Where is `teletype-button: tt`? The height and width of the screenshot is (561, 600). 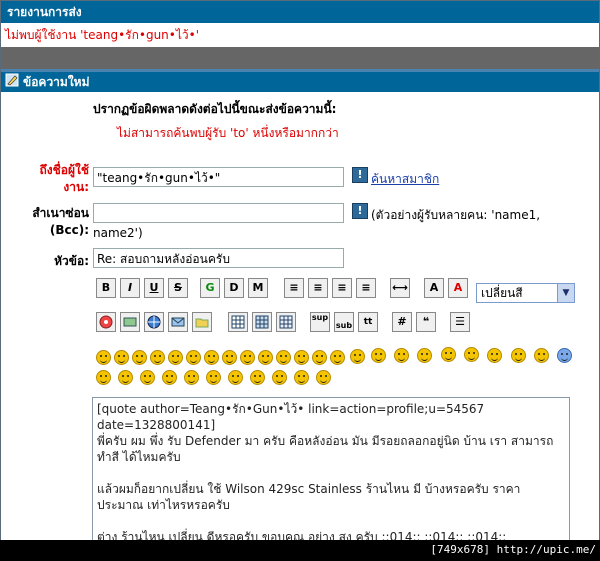
teletype-button: tt is located at coordinates (368, 322).